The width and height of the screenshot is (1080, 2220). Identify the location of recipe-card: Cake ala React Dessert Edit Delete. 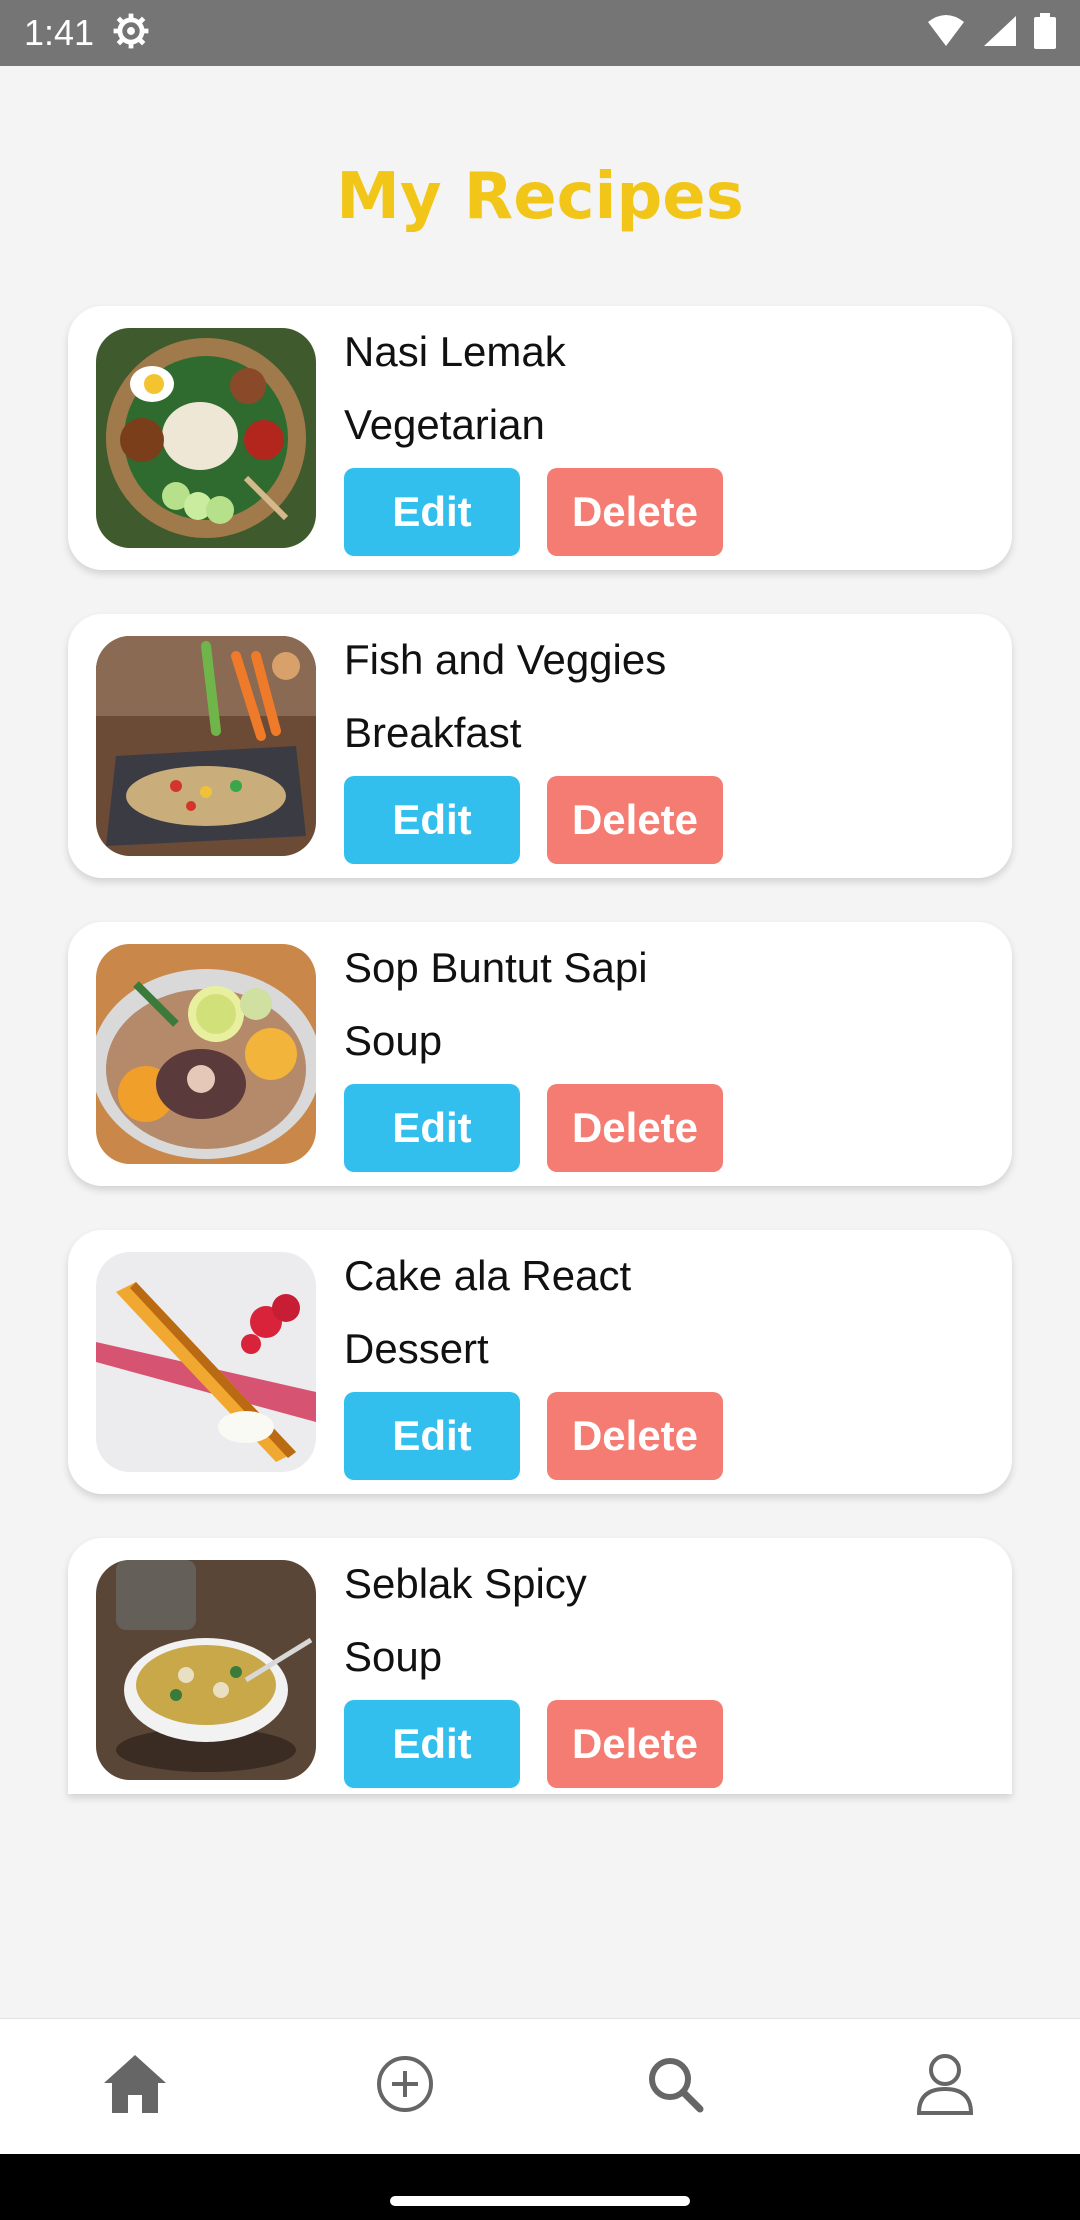
(540, 1362).